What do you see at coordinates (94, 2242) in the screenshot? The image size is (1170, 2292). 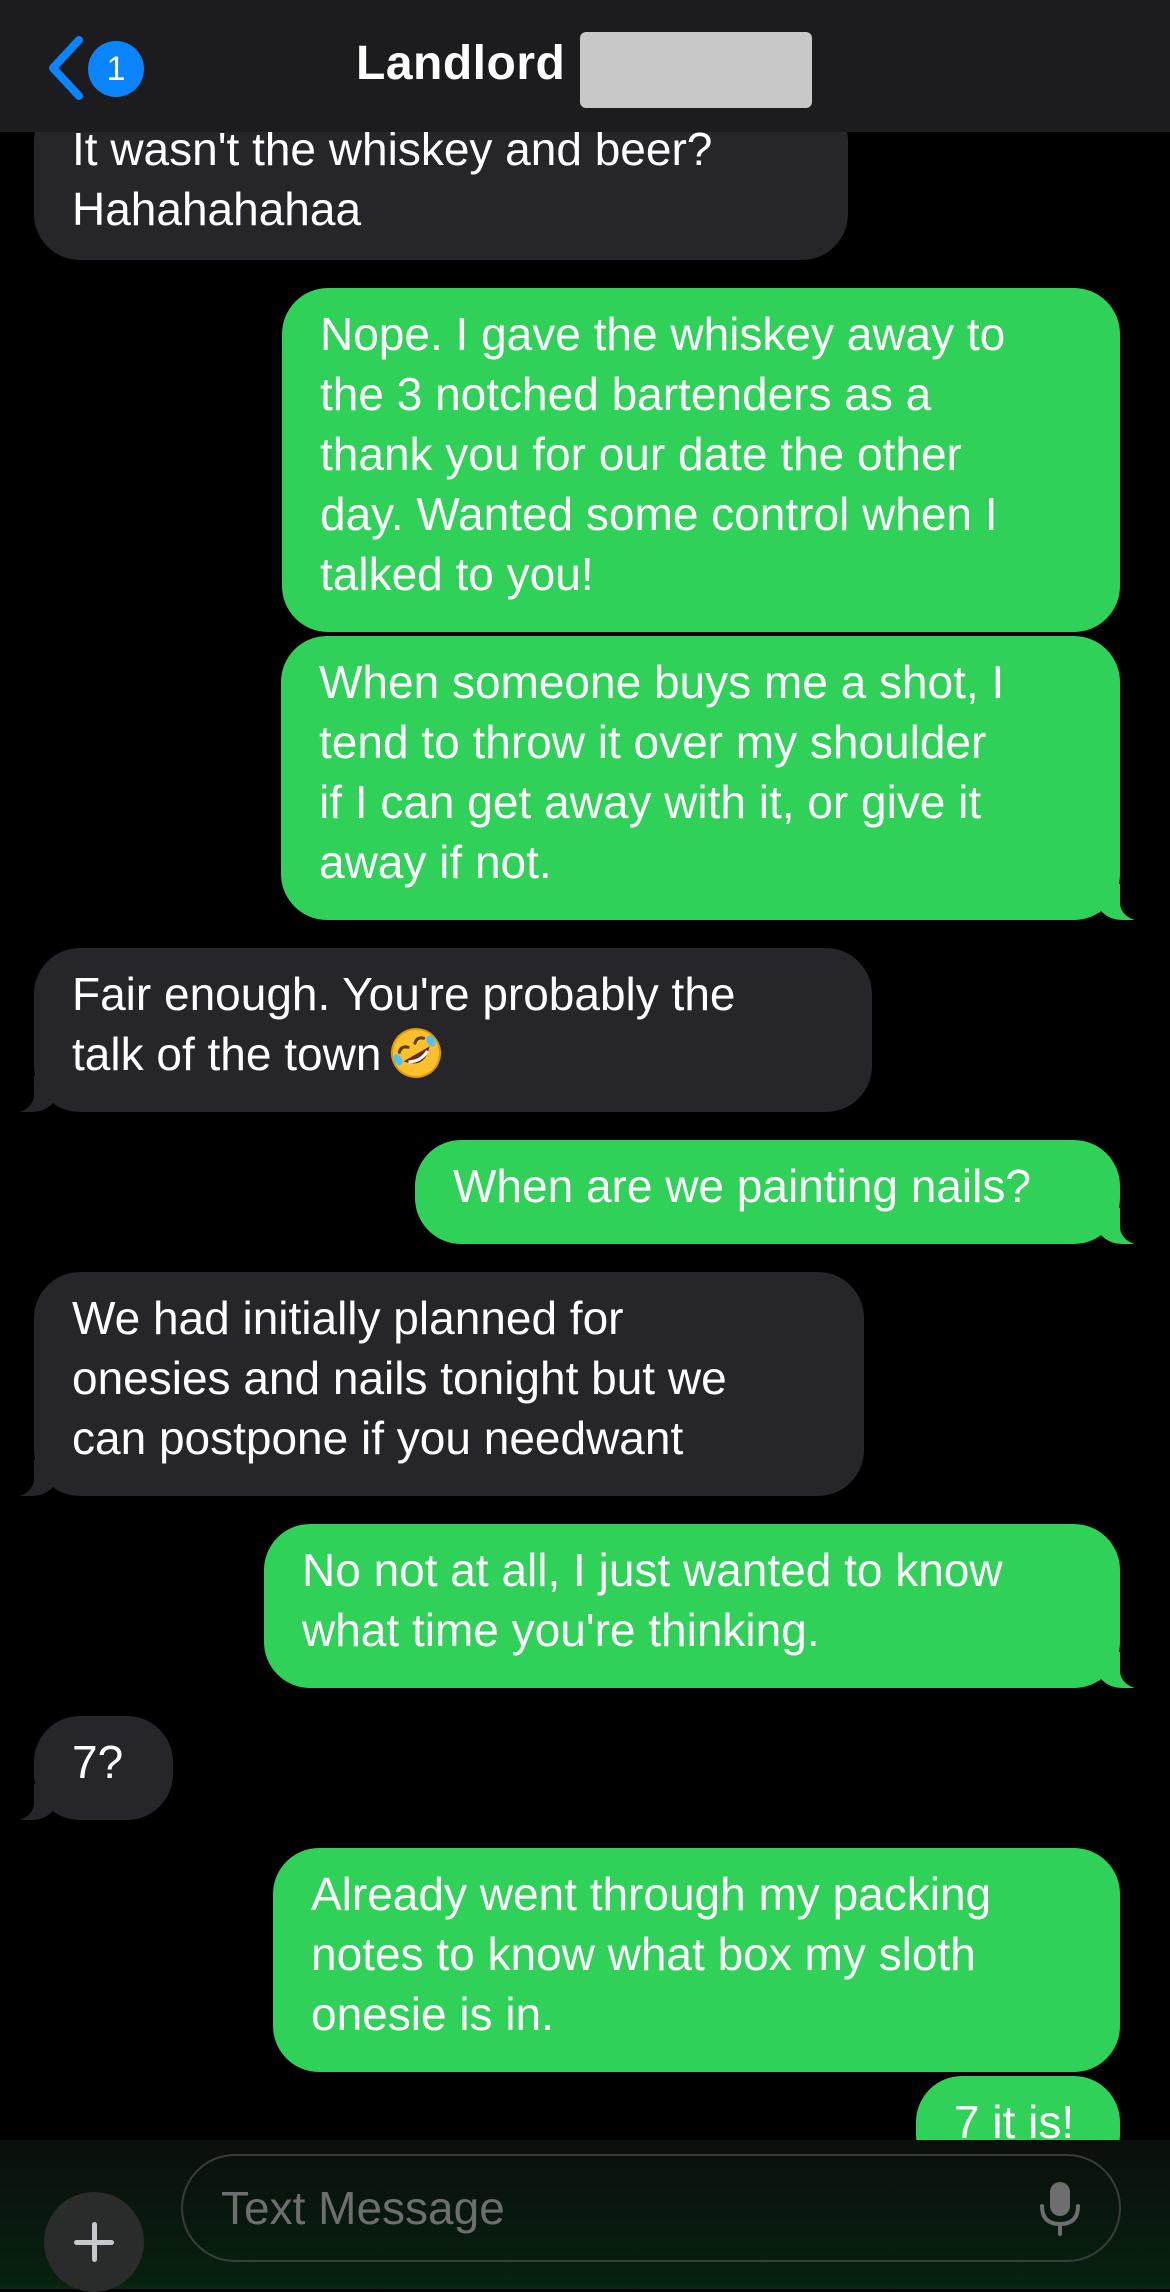 I see `plus-icon` at bounding box center [94, 2242].